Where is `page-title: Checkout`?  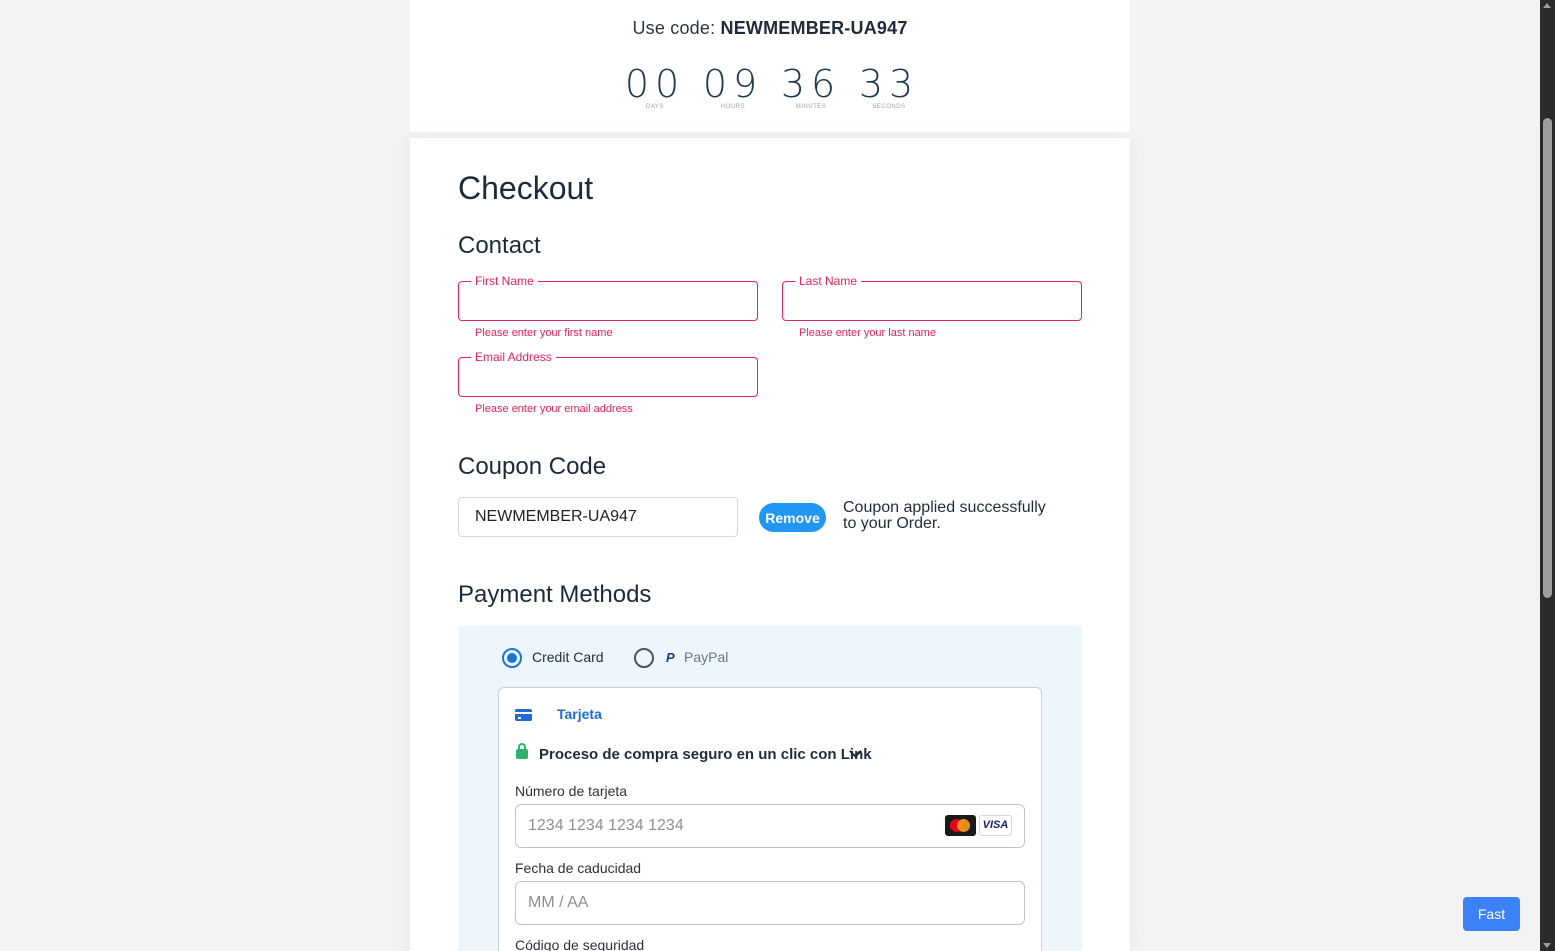 page-title: Checkout is located at coordinates (526, 188).